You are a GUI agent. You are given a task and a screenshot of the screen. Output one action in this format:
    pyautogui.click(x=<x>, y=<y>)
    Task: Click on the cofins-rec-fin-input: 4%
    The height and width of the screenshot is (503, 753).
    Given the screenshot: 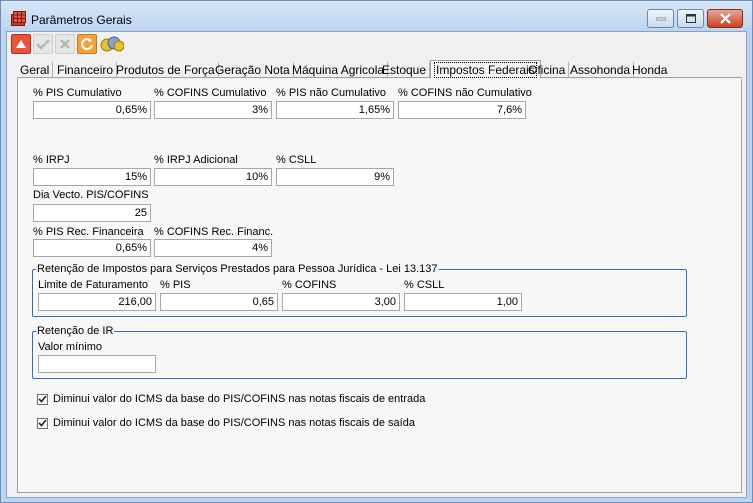 What is the action you would take?
    pyautogui.click(x=213, y=248)
    